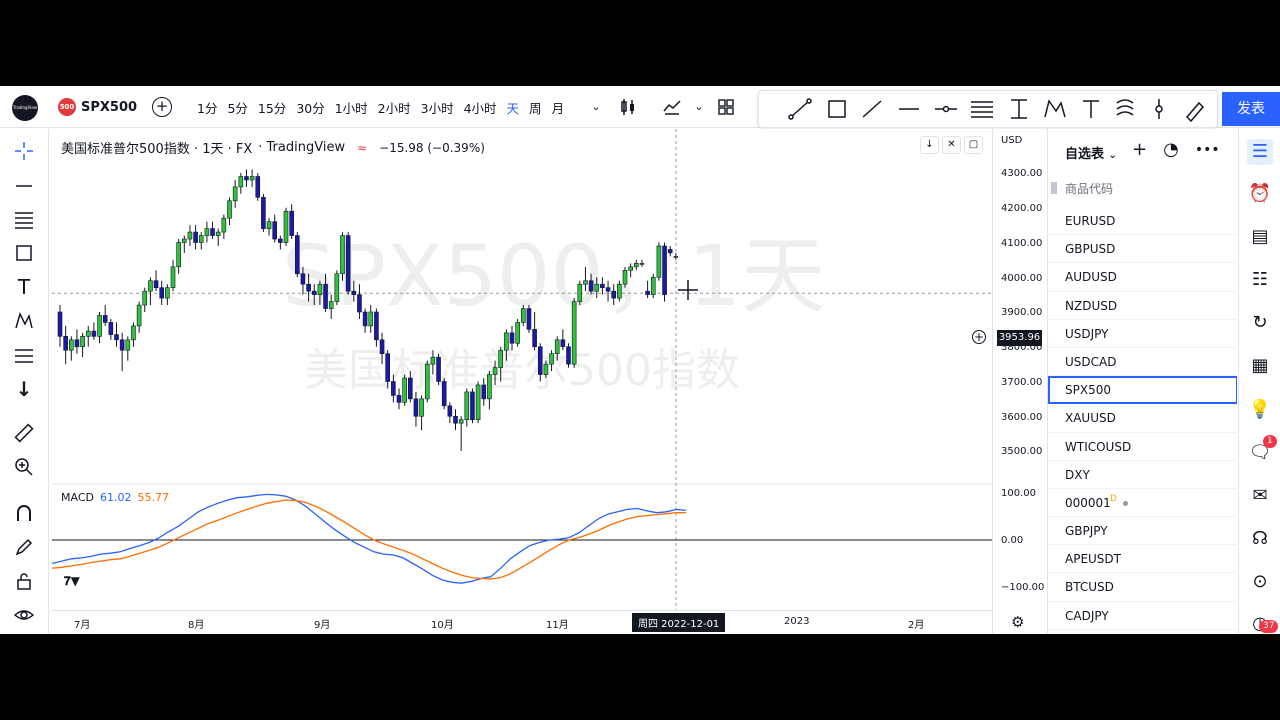 Image resolution: width=1280 pixels, height=720 pixels. Describe the element at coordinates (1054, 188) in the screenshot. I see `column-drag-handle` at that location.